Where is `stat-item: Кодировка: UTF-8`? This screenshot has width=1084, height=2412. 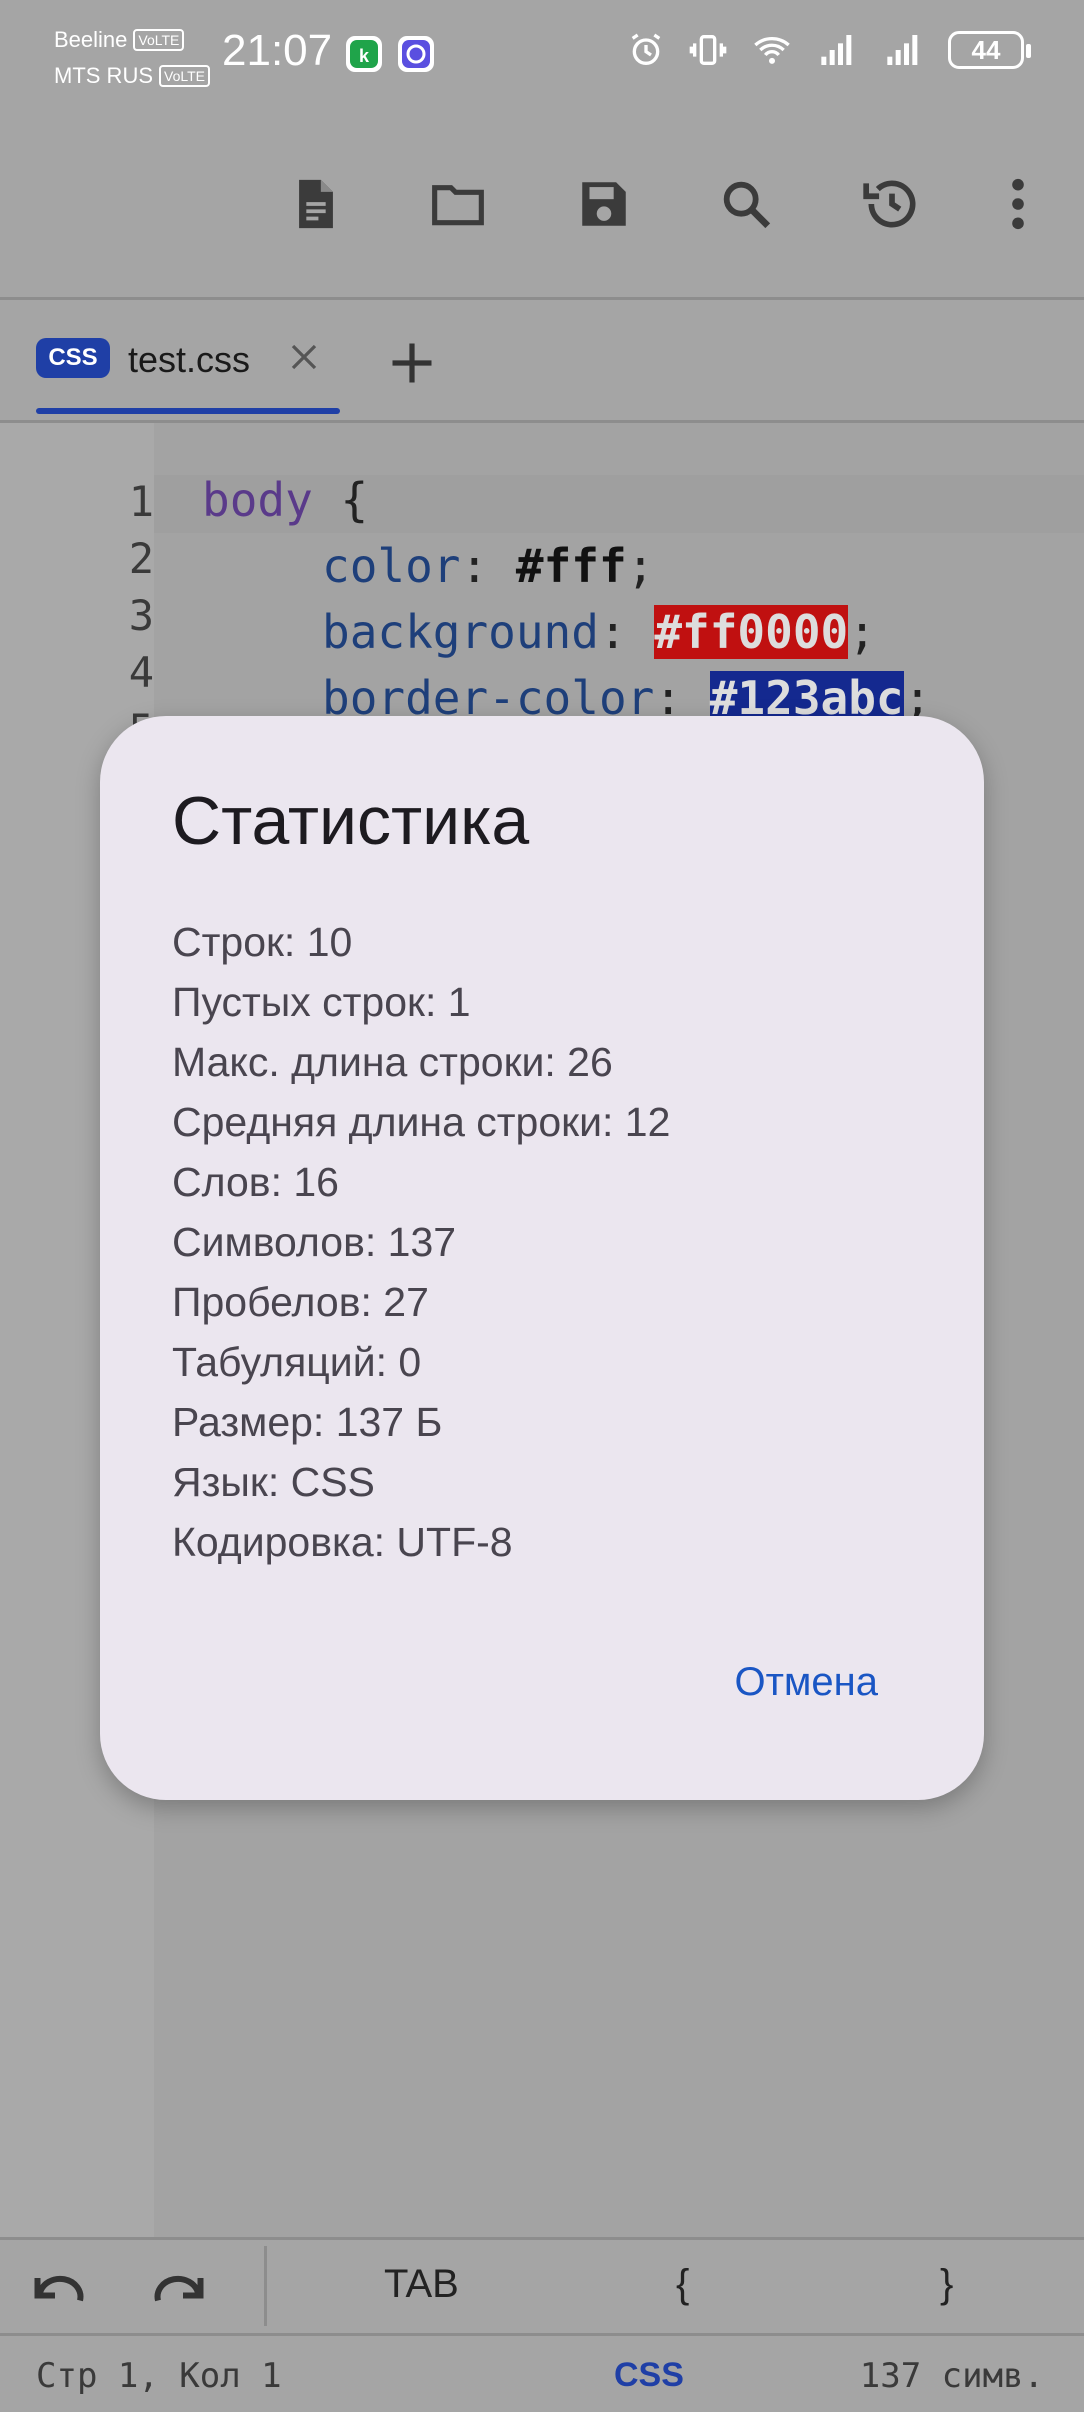 stat-item: Кодировка: UTF-8 is located at coordinates (342, 1542).